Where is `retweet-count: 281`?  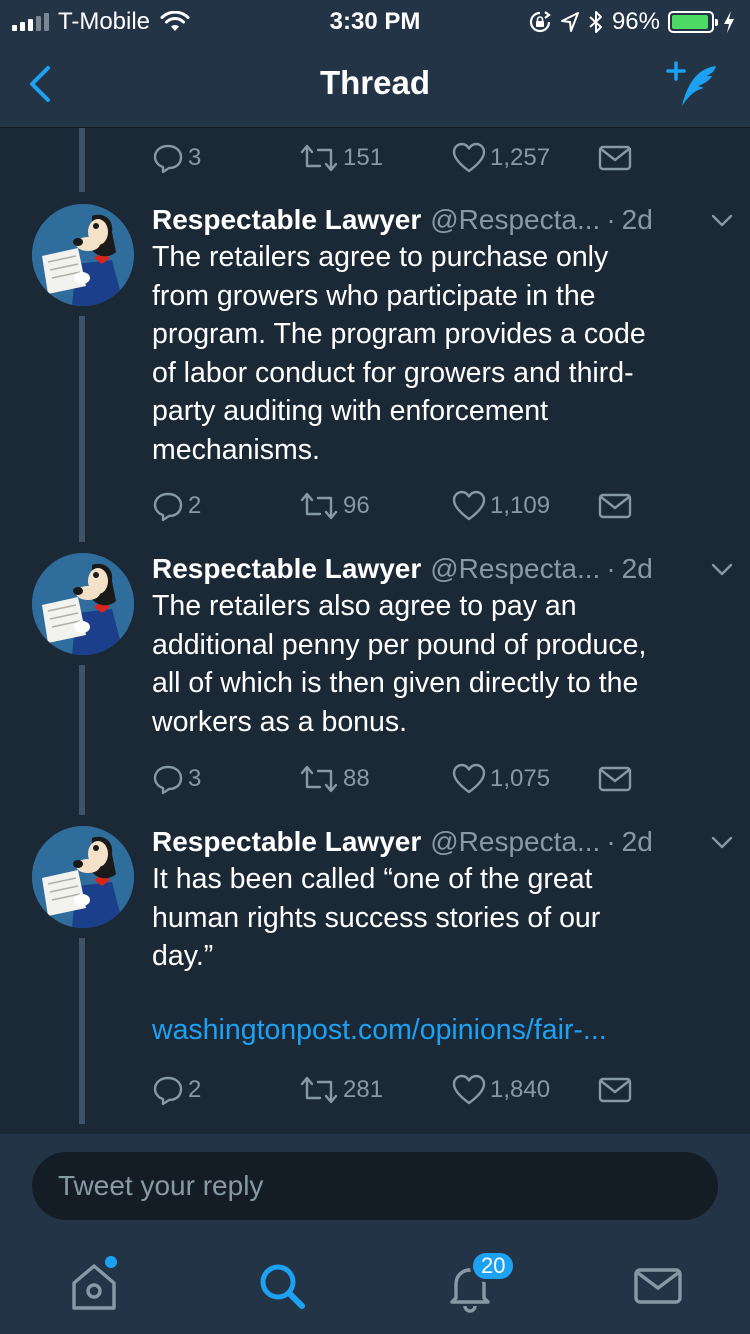
retweet-count: 281 is located at coordinates (363, 1089).